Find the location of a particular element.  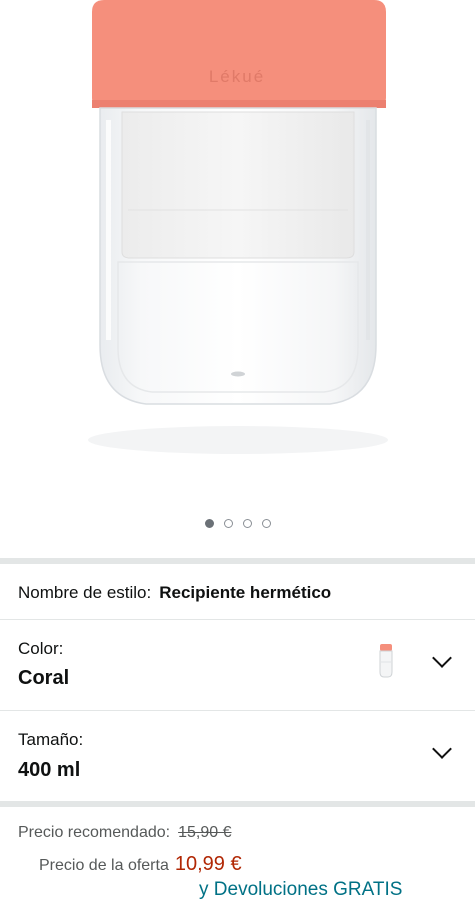

gallery-pagination is located at coordinates (237, 523).